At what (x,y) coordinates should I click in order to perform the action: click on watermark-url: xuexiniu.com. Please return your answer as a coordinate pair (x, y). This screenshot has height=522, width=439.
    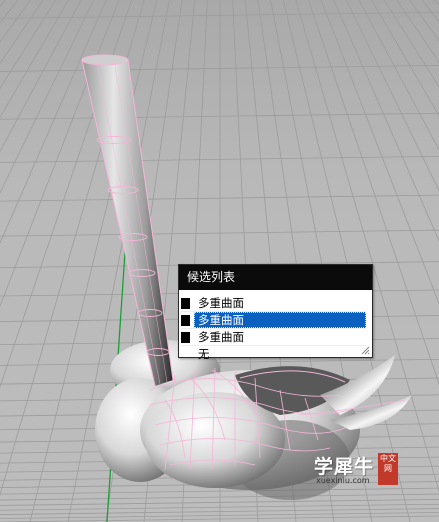
    Looking at the image, I should click on (343, 480).